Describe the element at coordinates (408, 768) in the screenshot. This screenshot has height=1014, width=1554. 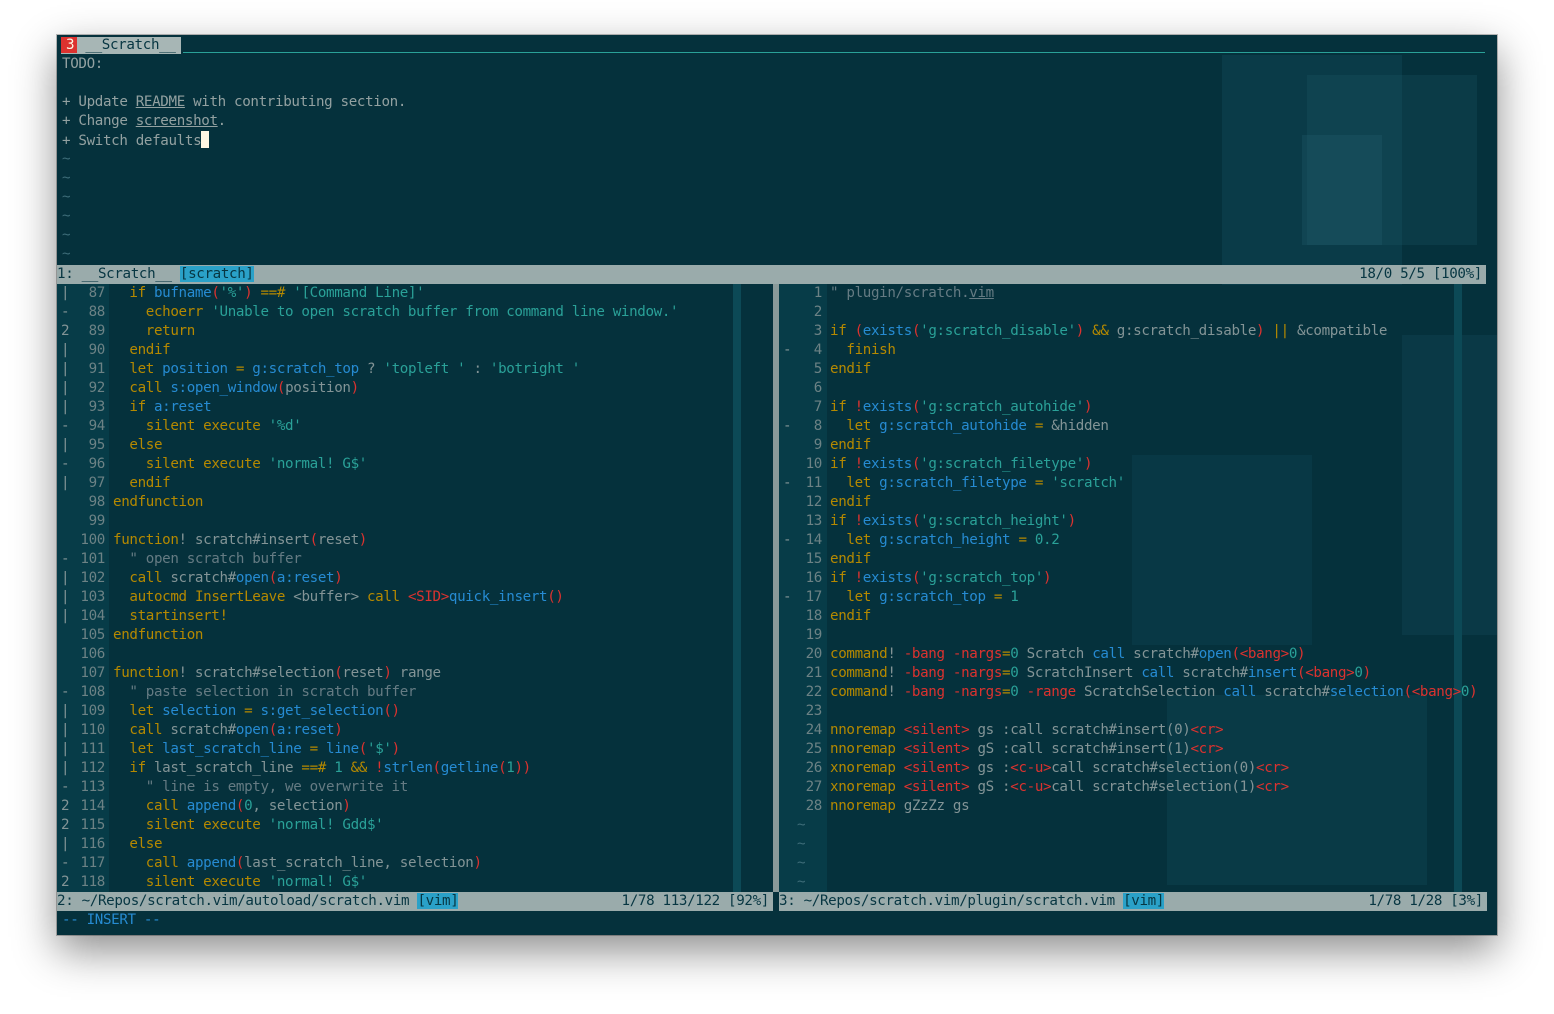
I see `code-token: strlen` at that location.